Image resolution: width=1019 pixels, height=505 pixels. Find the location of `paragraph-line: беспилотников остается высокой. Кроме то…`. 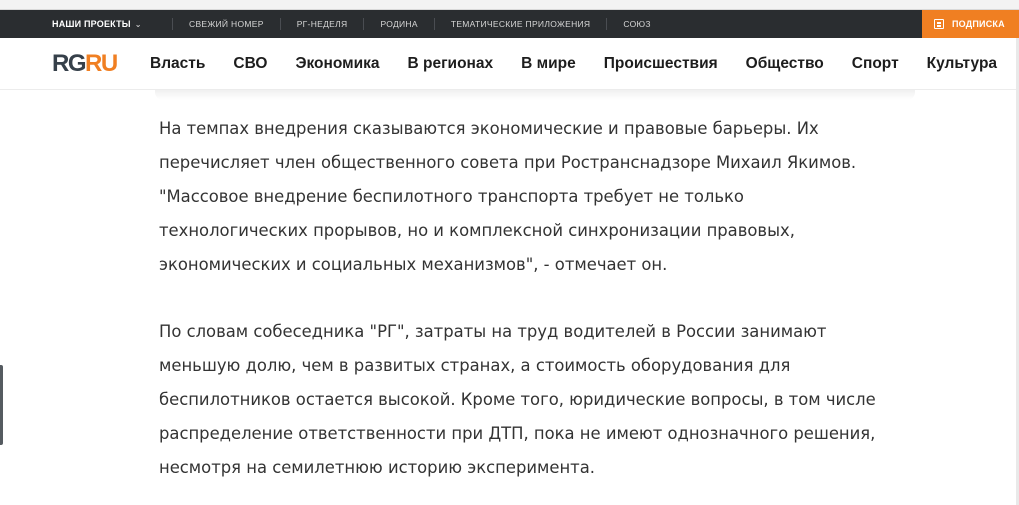

paragraph-line: беспилотников остается высокой. Кроме то… is located at coordinates (517, 399).